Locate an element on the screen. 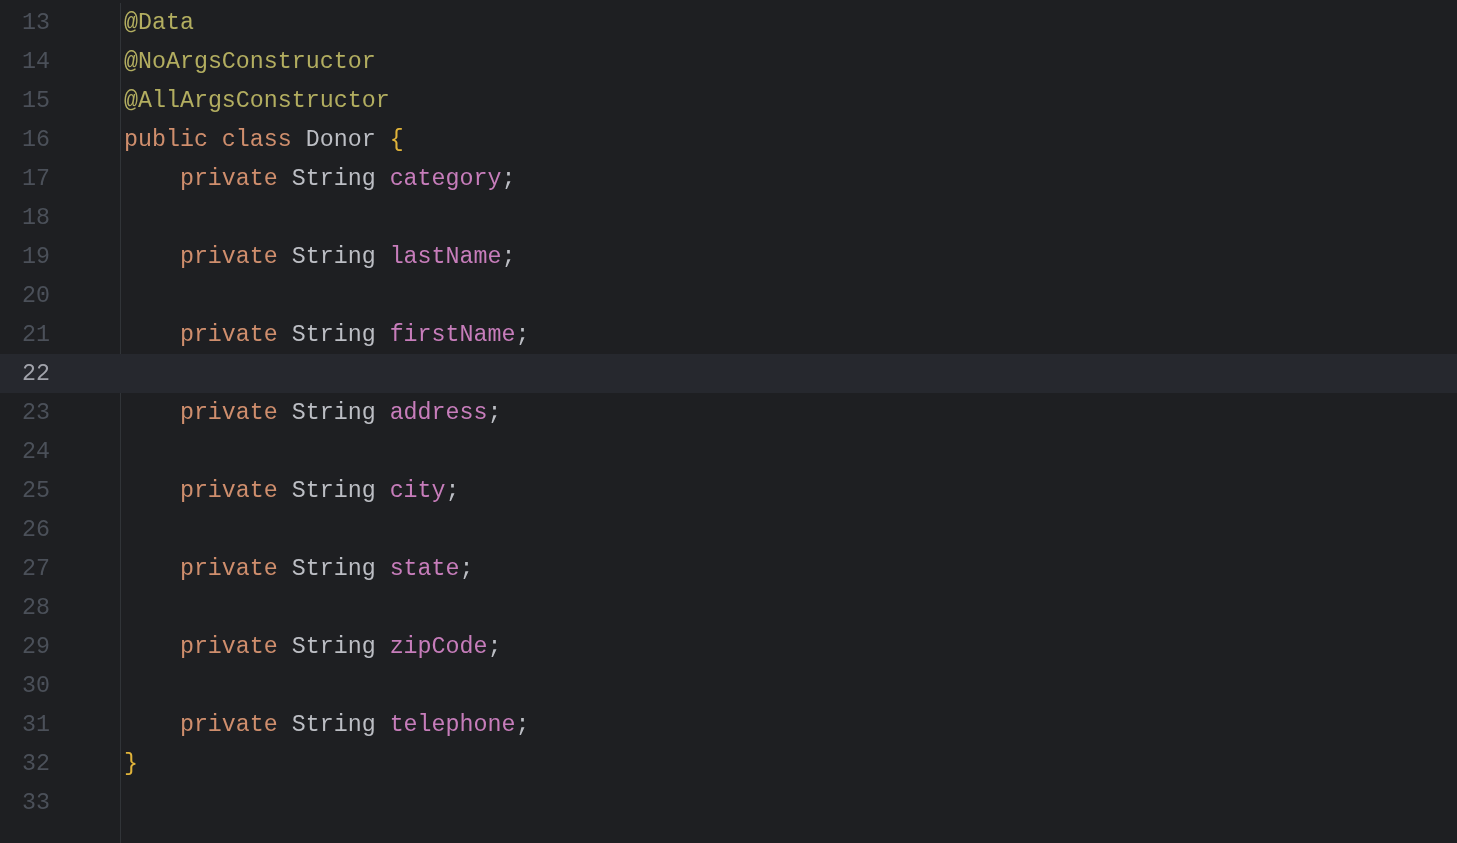 Image resolution: width=1457 pixels, height=843 pixels. code-line: @Data is located at coordinates (159, 22).